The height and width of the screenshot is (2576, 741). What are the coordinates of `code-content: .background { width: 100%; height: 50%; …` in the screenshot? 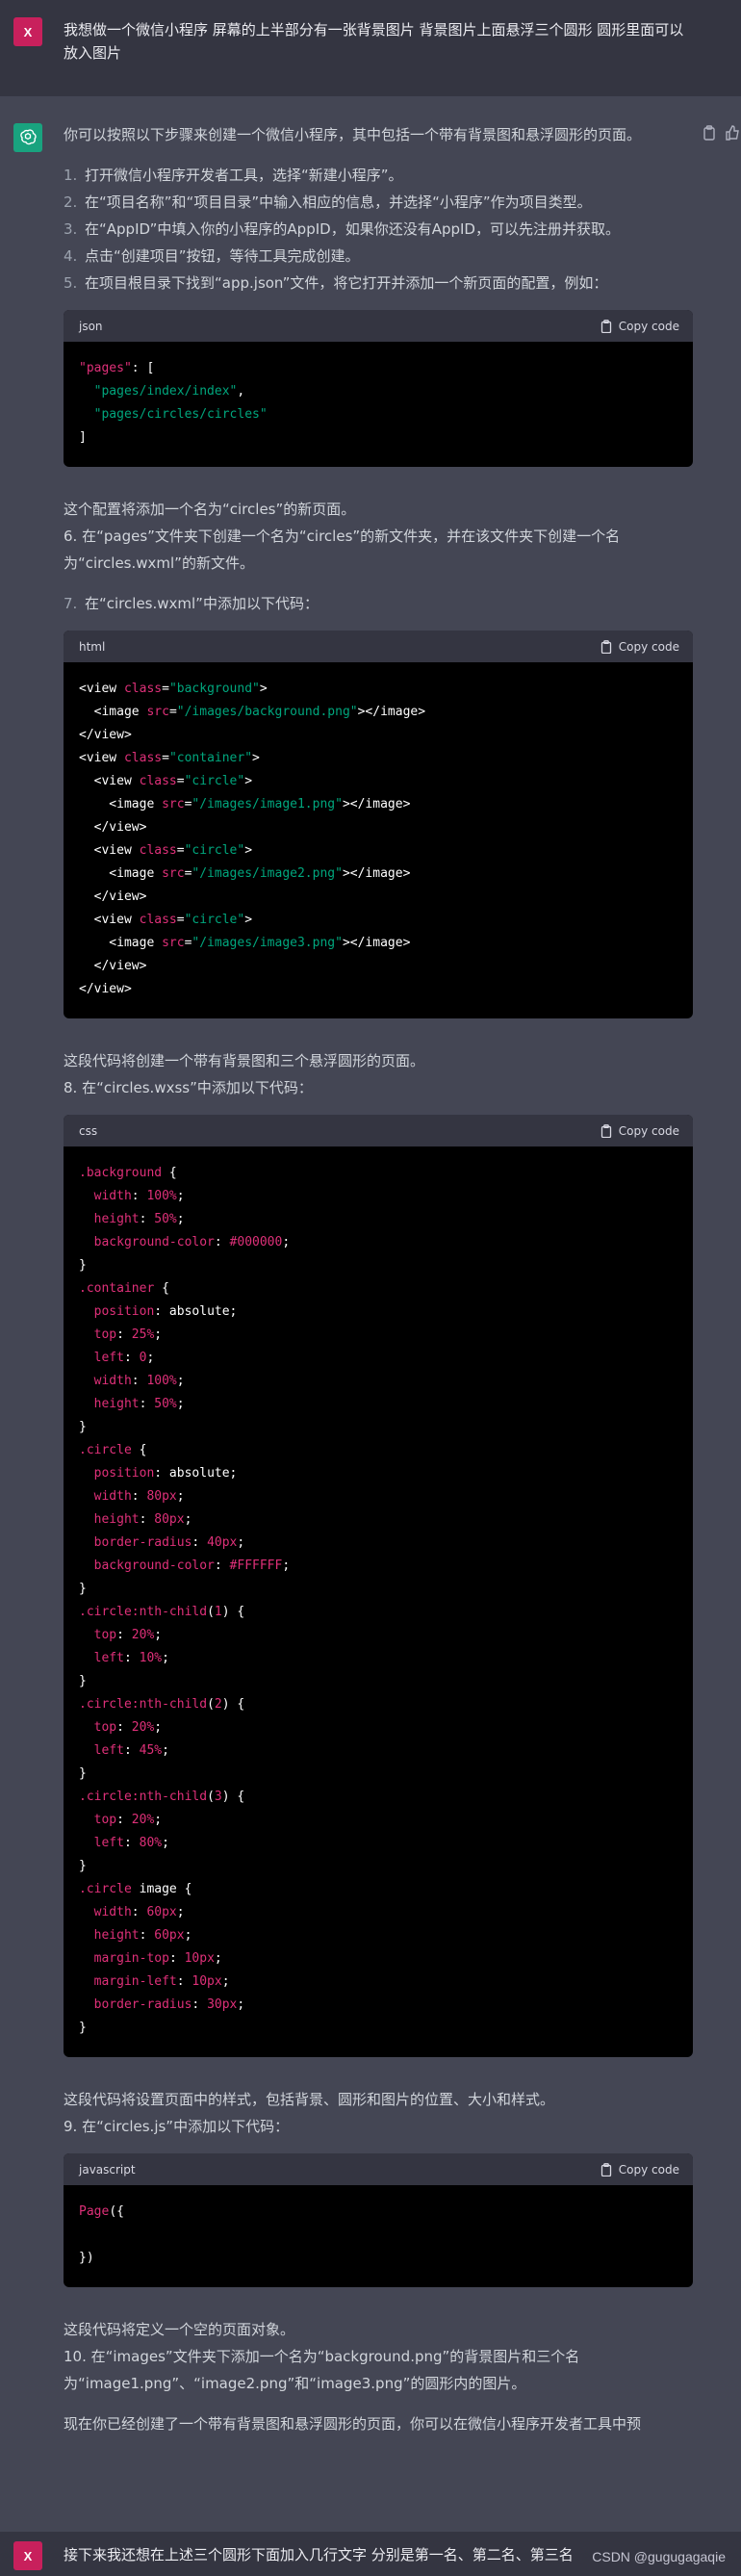 It's located at (185, 1601).